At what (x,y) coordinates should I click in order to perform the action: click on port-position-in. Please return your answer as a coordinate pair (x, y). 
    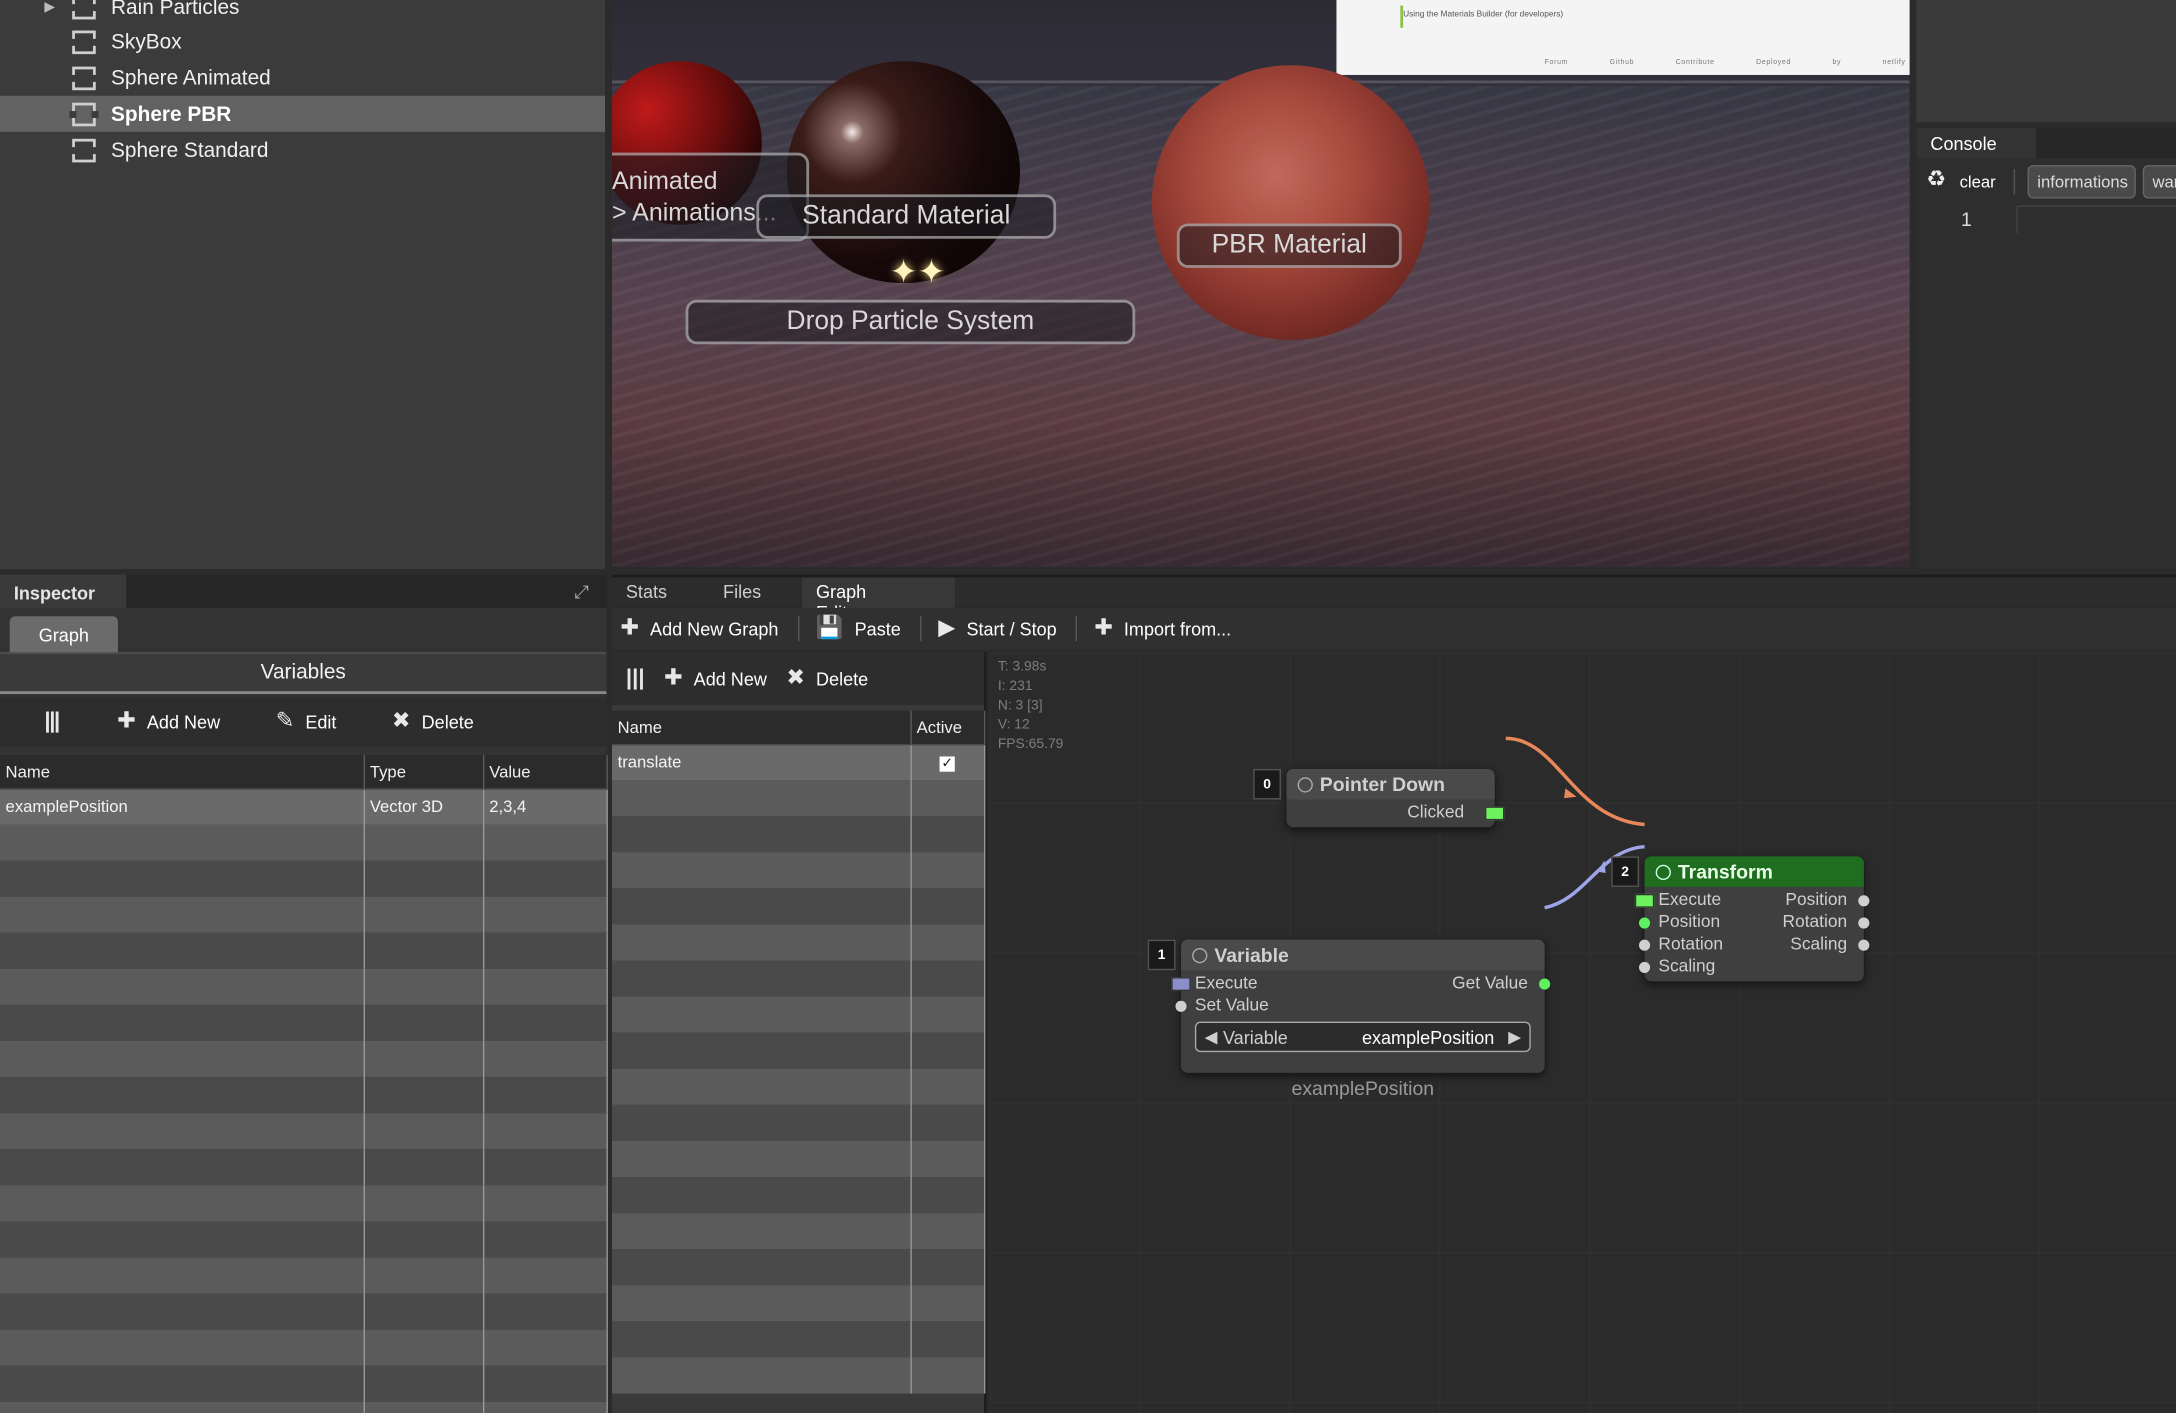
    Looking at the image, I should click on (1644, 923).